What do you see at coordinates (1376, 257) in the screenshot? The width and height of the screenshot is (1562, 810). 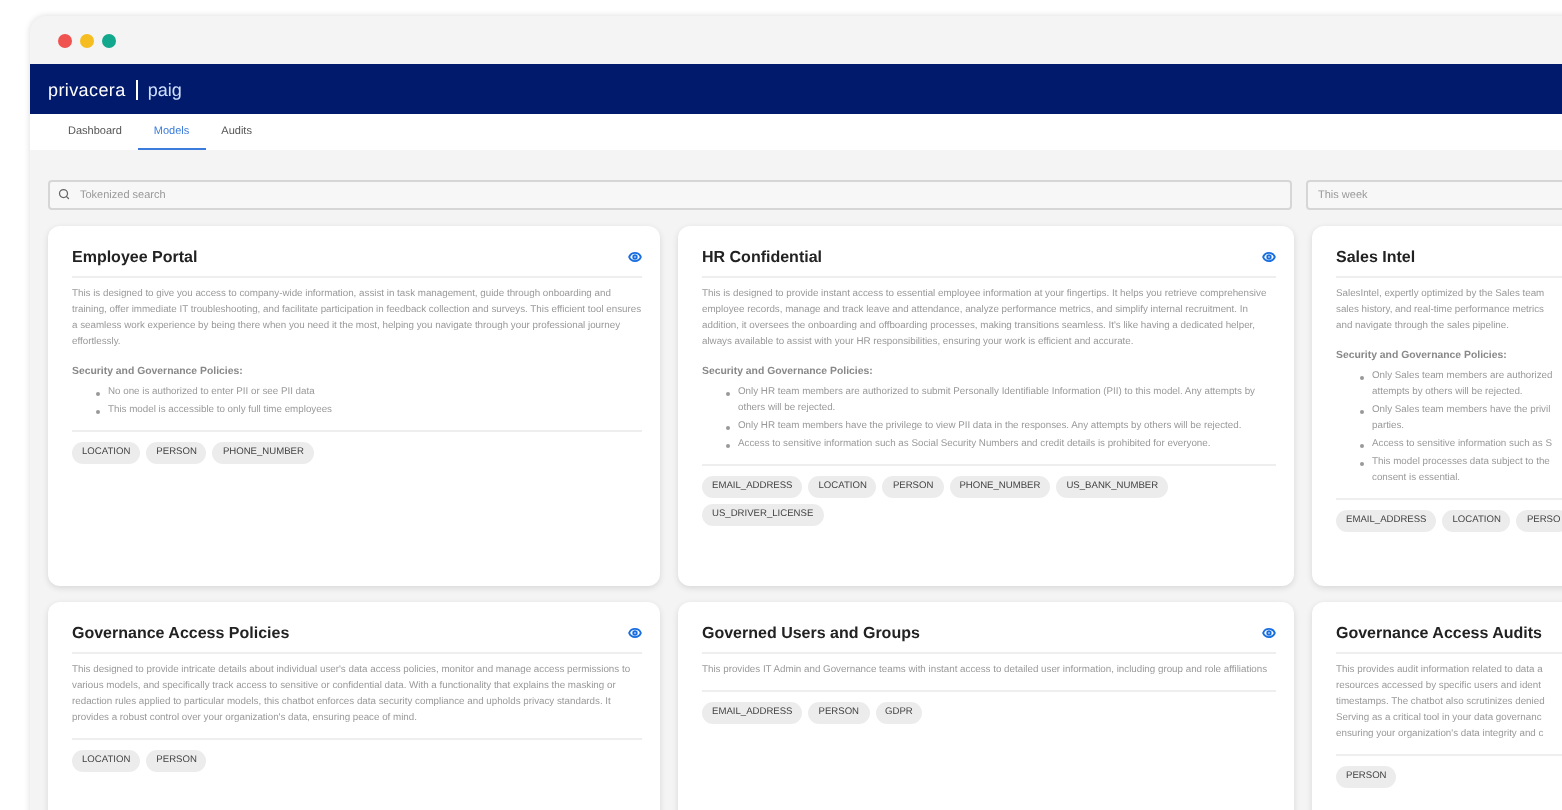 I see `card-title: Sales Intel` at bounding box center [1376, 257].